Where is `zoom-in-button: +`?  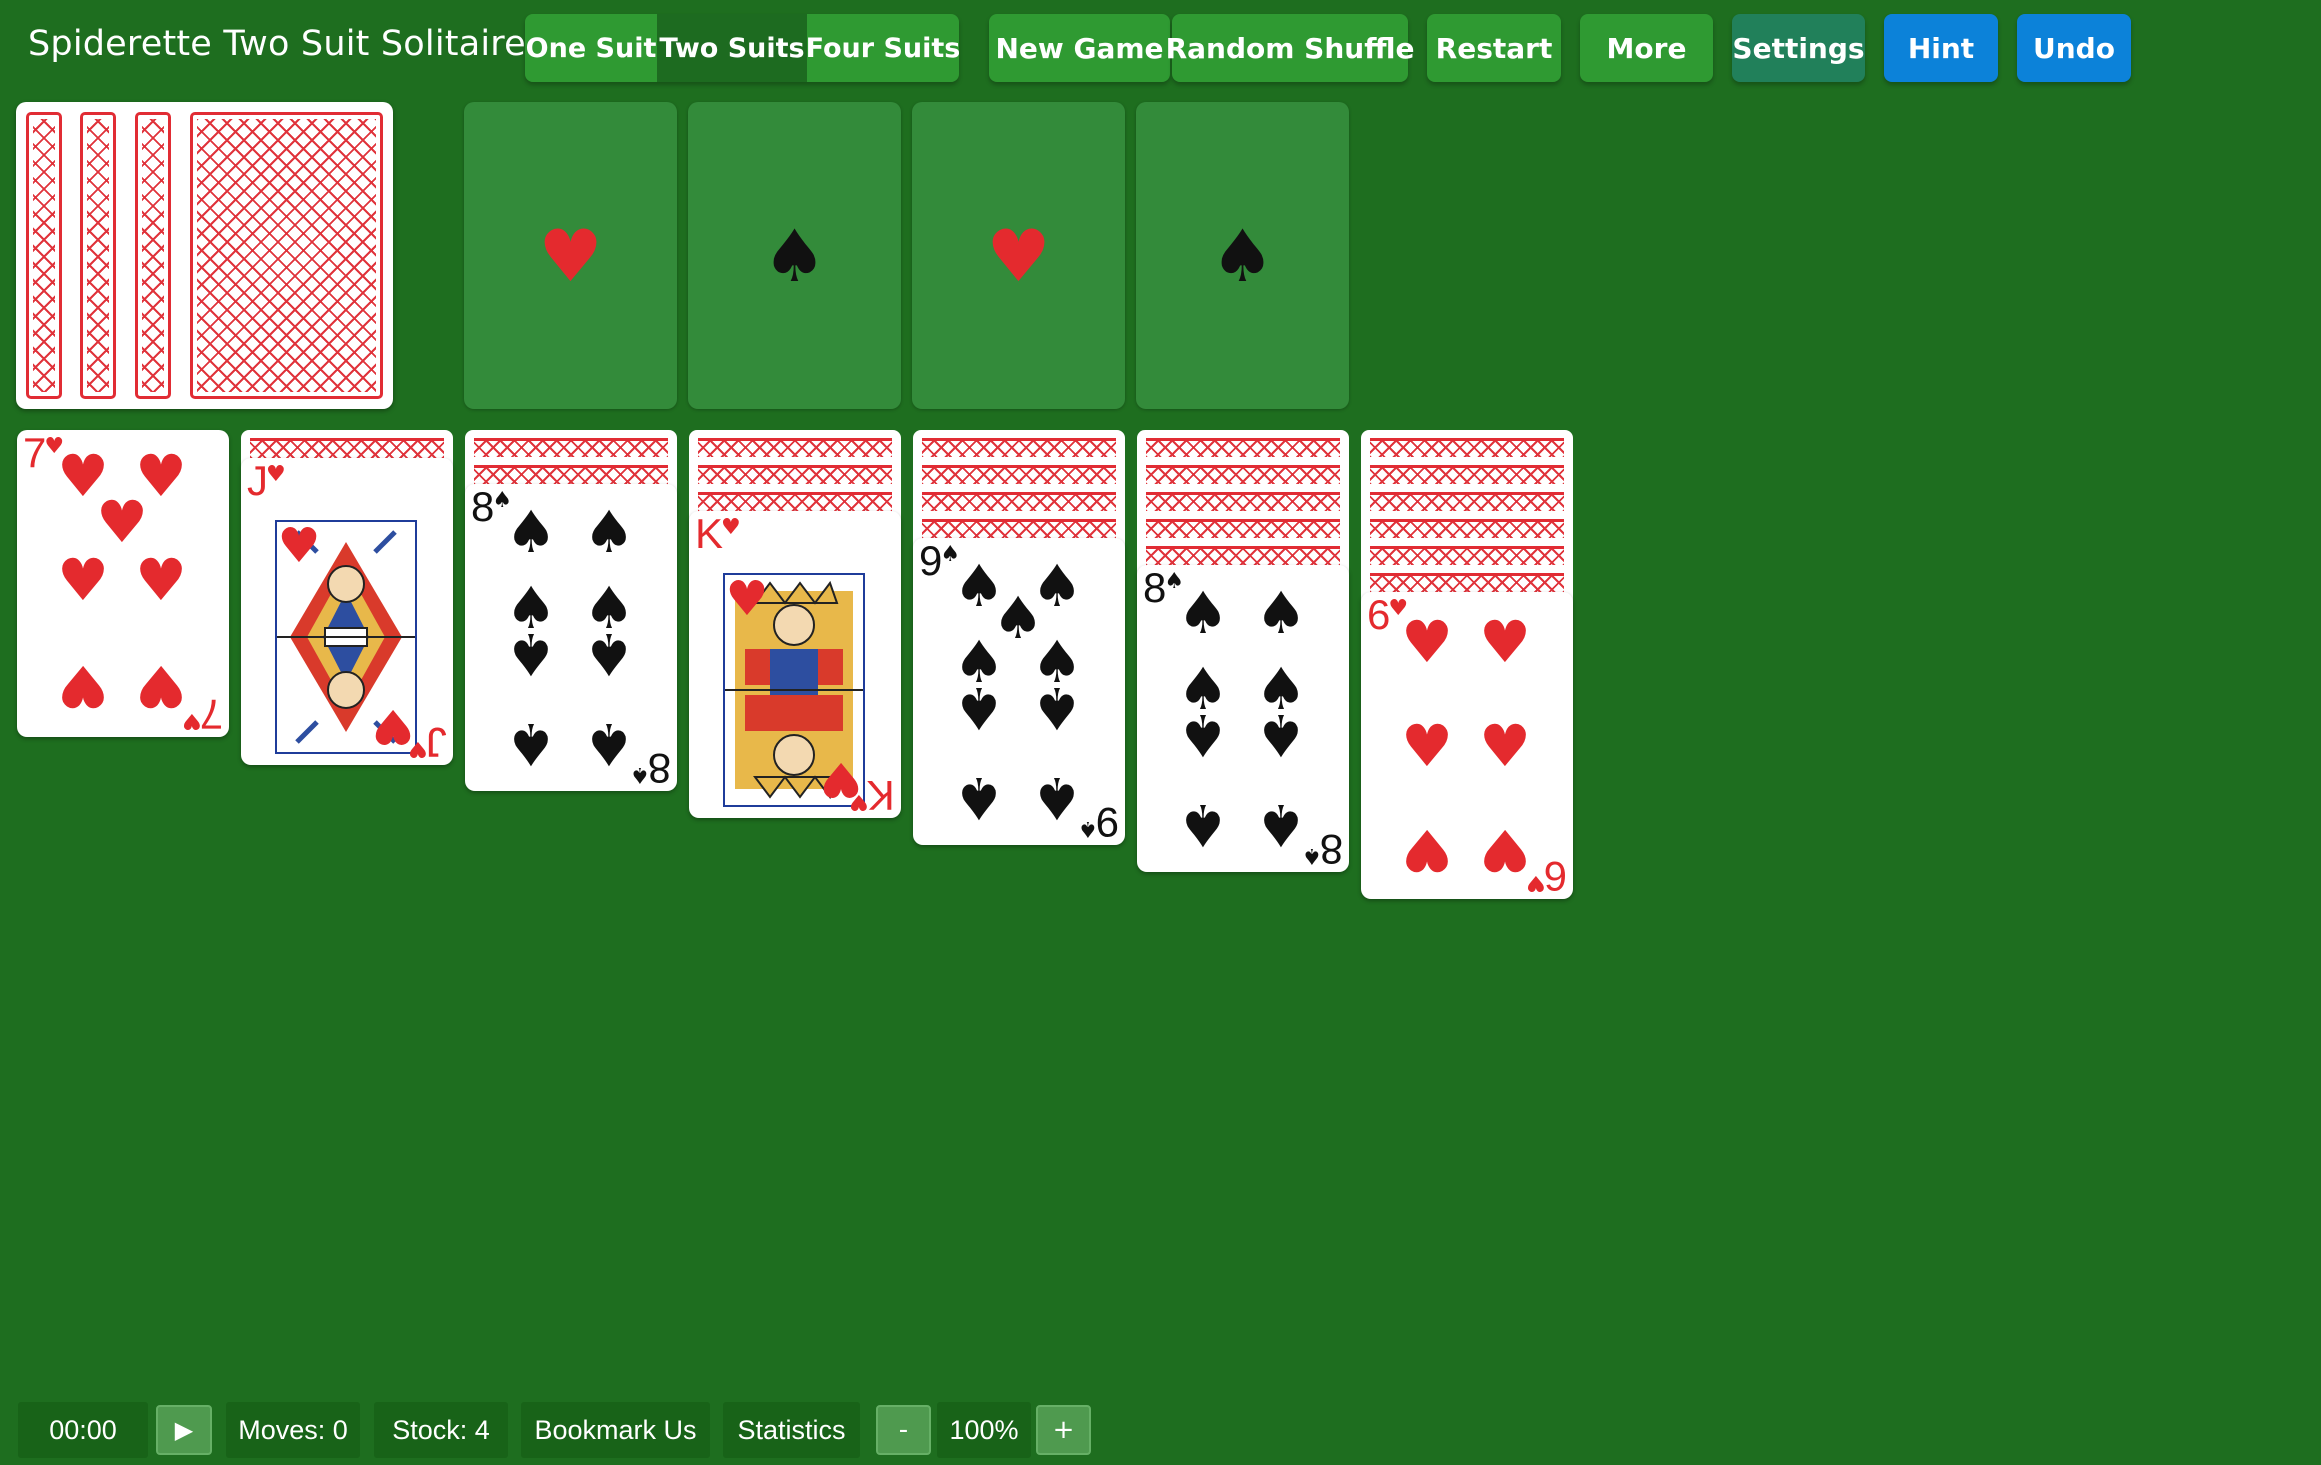
zoom-in-button: + is located at coordinates (1063, 1430).